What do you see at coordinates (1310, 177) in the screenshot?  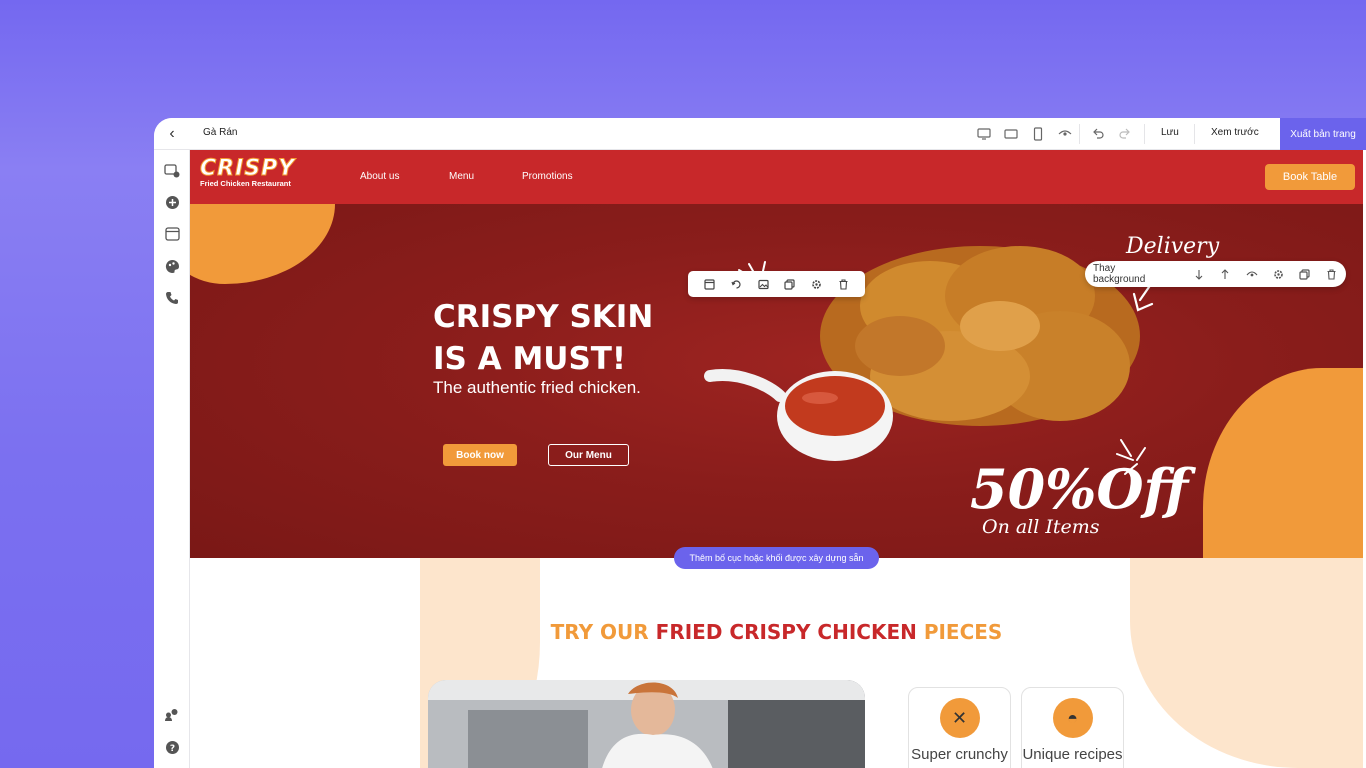 I see `book-table-button: Book Table` at bounding box center [1310, 177].